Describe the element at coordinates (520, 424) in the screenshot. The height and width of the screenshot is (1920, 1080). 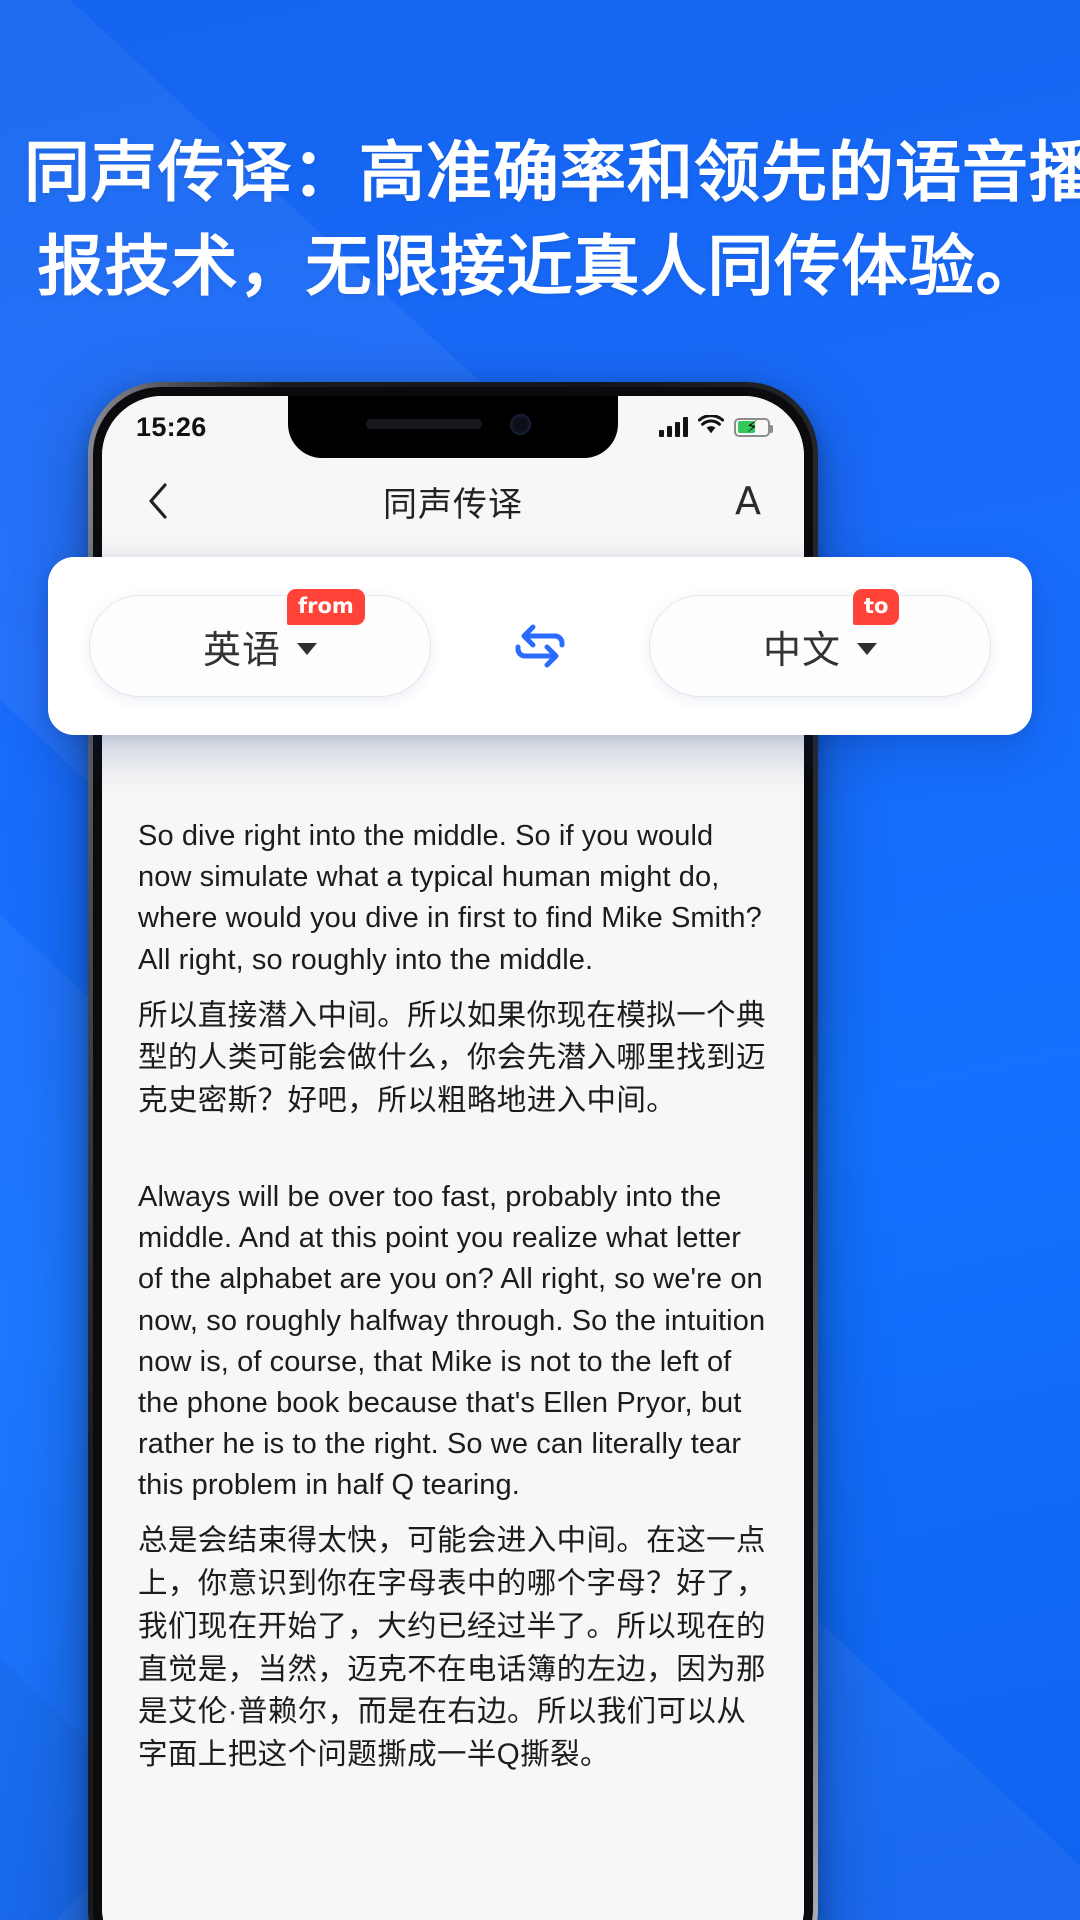
I see `front-camera-icon` at that location.